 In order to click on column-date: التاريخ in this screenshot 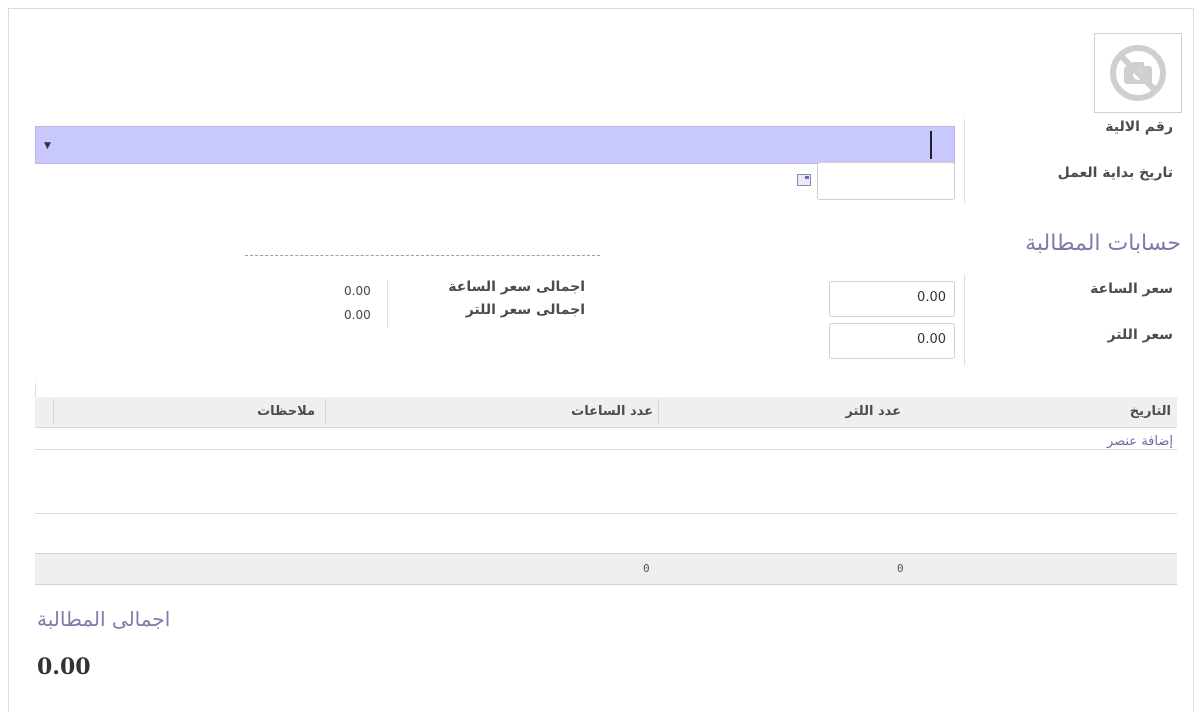, I will do `click(1150, 411)`.